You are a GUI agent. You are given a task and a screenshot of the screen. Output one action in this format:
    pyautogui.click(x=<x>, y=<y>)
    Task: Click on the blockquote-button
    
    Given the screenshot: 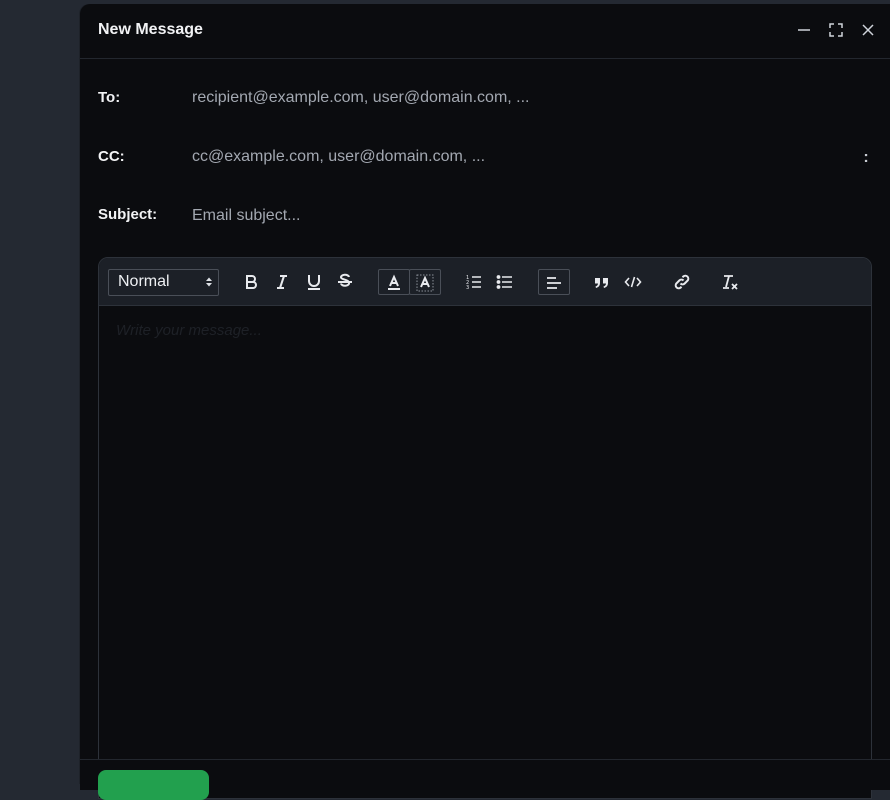 What is the action you would take?
    pyautogui.click(x=602, y=282)
    